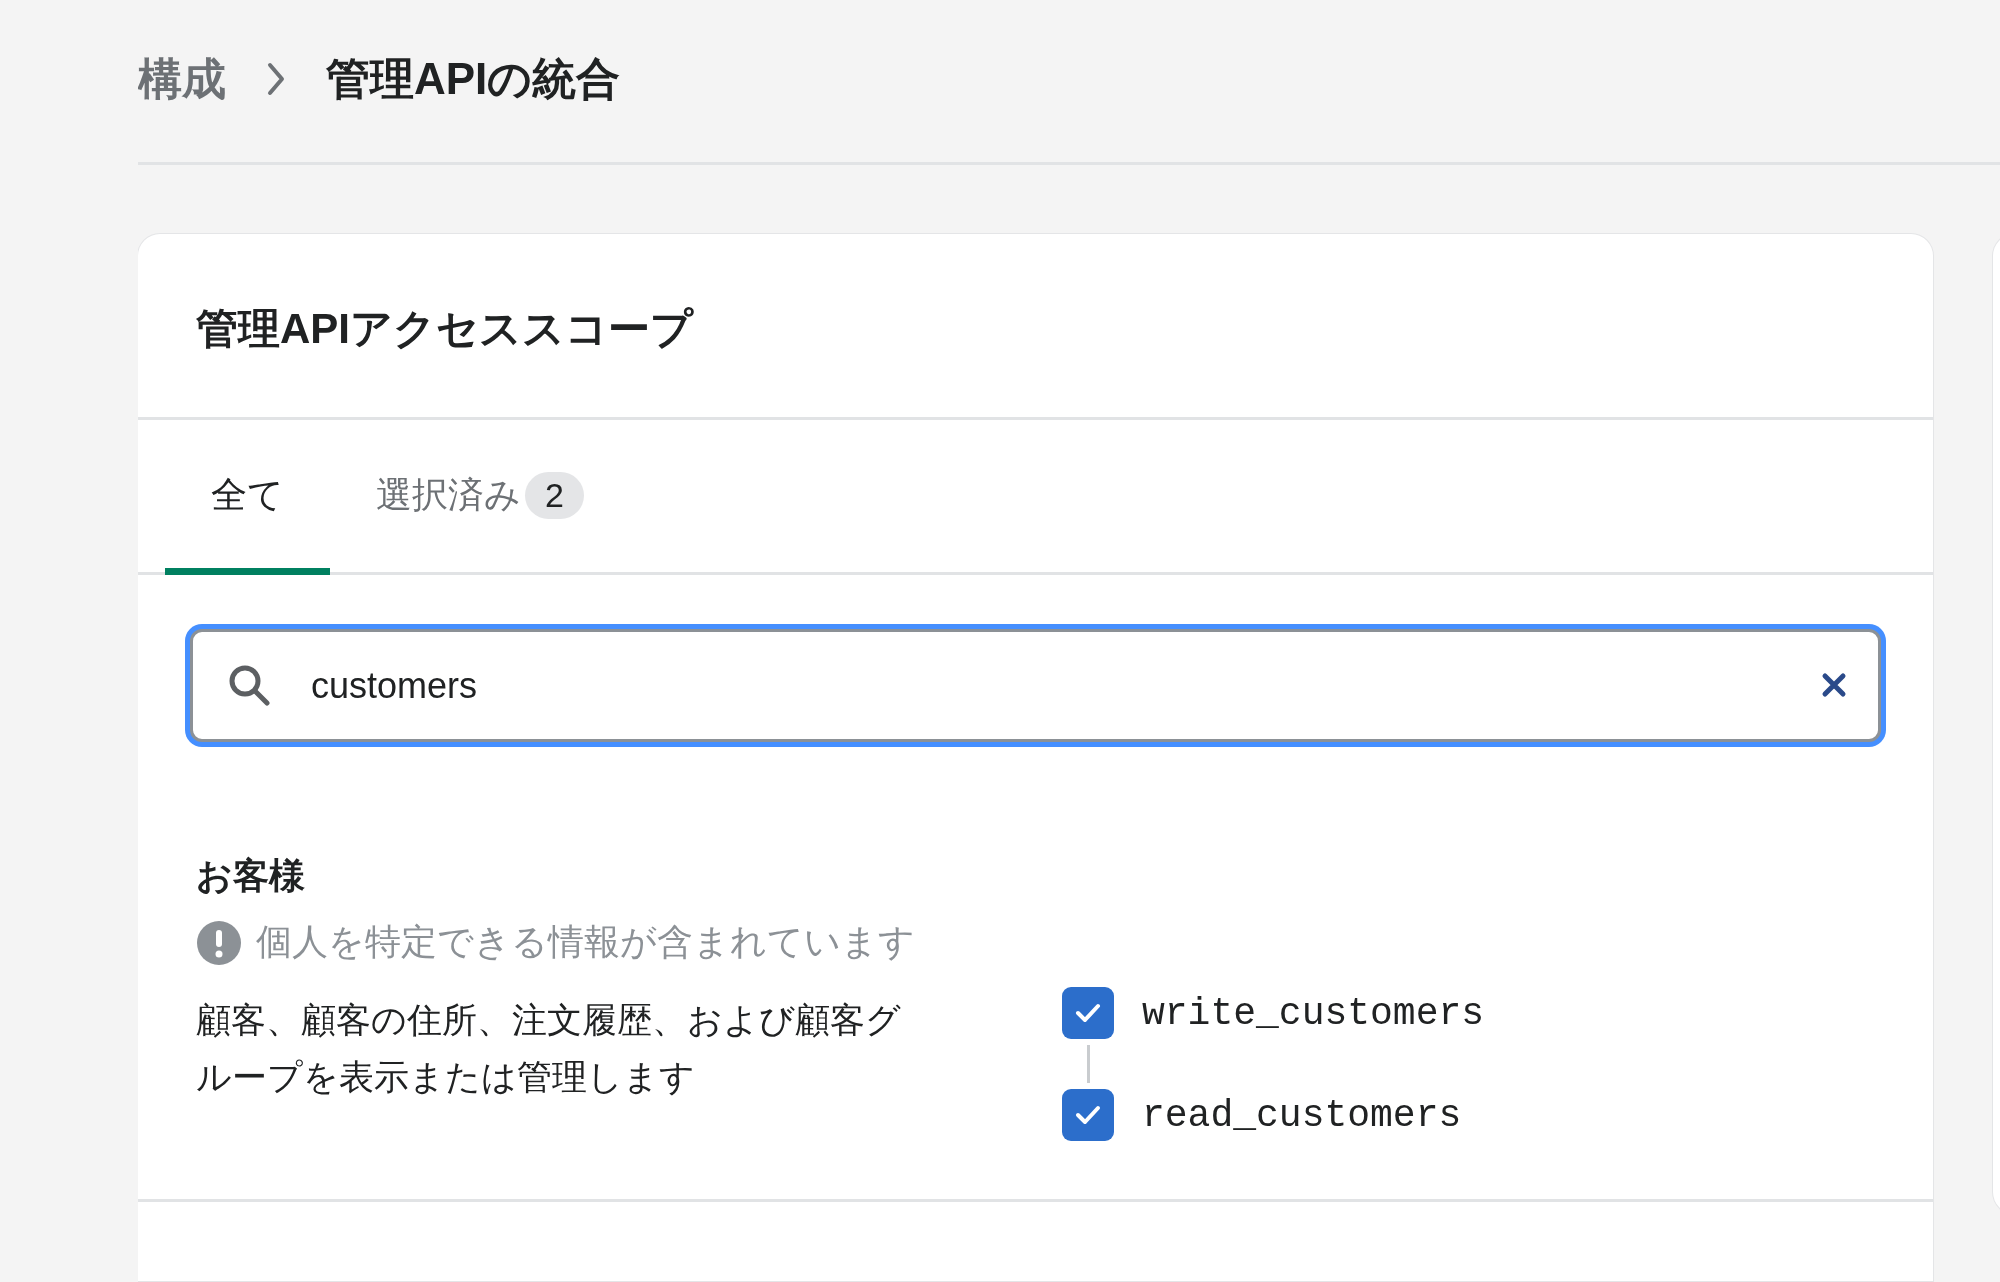 This screenshot has width=2000, height=1282. I want to click on clear-button, so click(1834, 685).